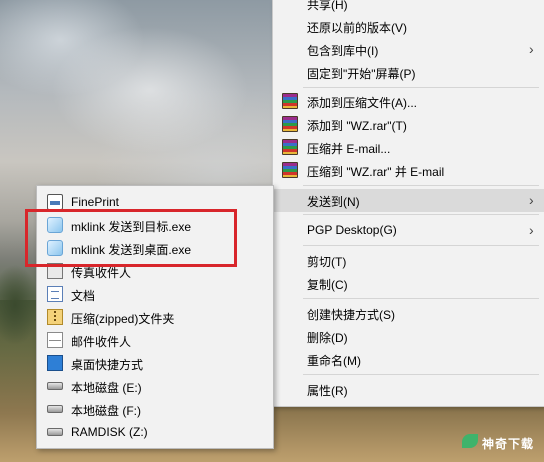 Image resolution: width=544 pixels, height=462 pixels. Describe the element at coordinates (123, 319) in the screenshot. I see `send-to-item-label: 压缩(zipped)文件夹` at that location.